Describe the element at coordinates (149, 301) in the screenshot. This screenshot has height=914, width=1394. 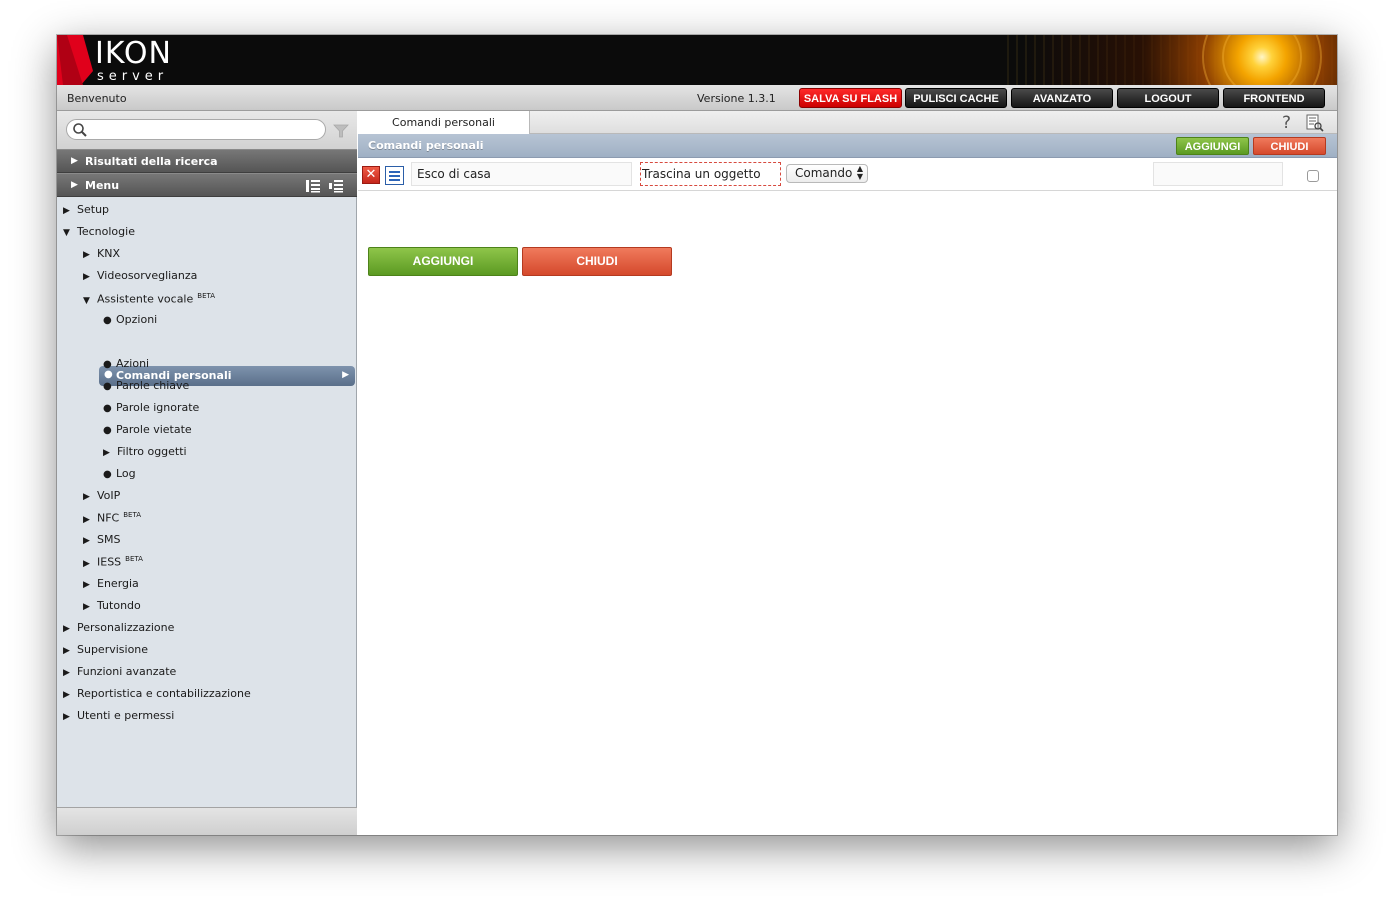
I see `tree-item-assistente-vocale: ▼ Assistente vocale BETA` at that location.